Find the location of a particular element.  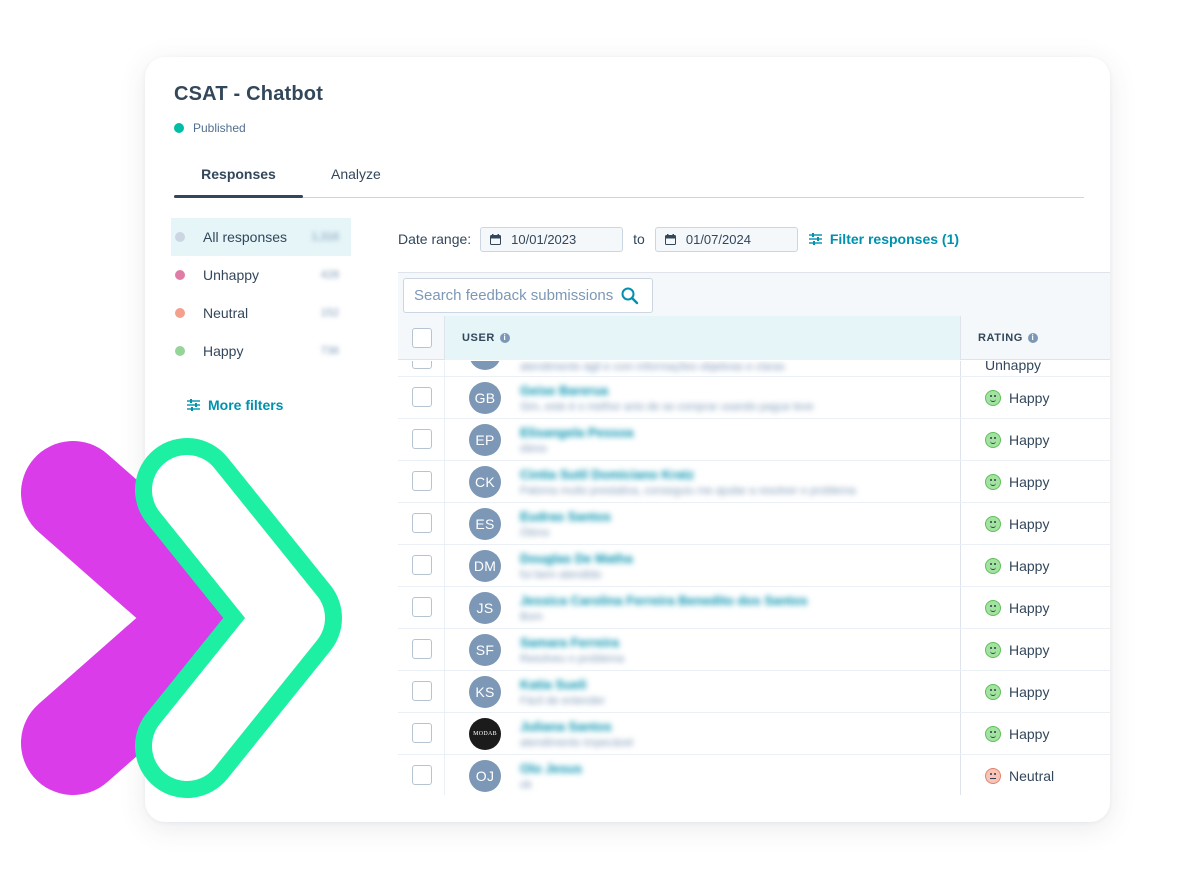

filter-neutral: Neutral 152 is located at coordinates (261, 313).